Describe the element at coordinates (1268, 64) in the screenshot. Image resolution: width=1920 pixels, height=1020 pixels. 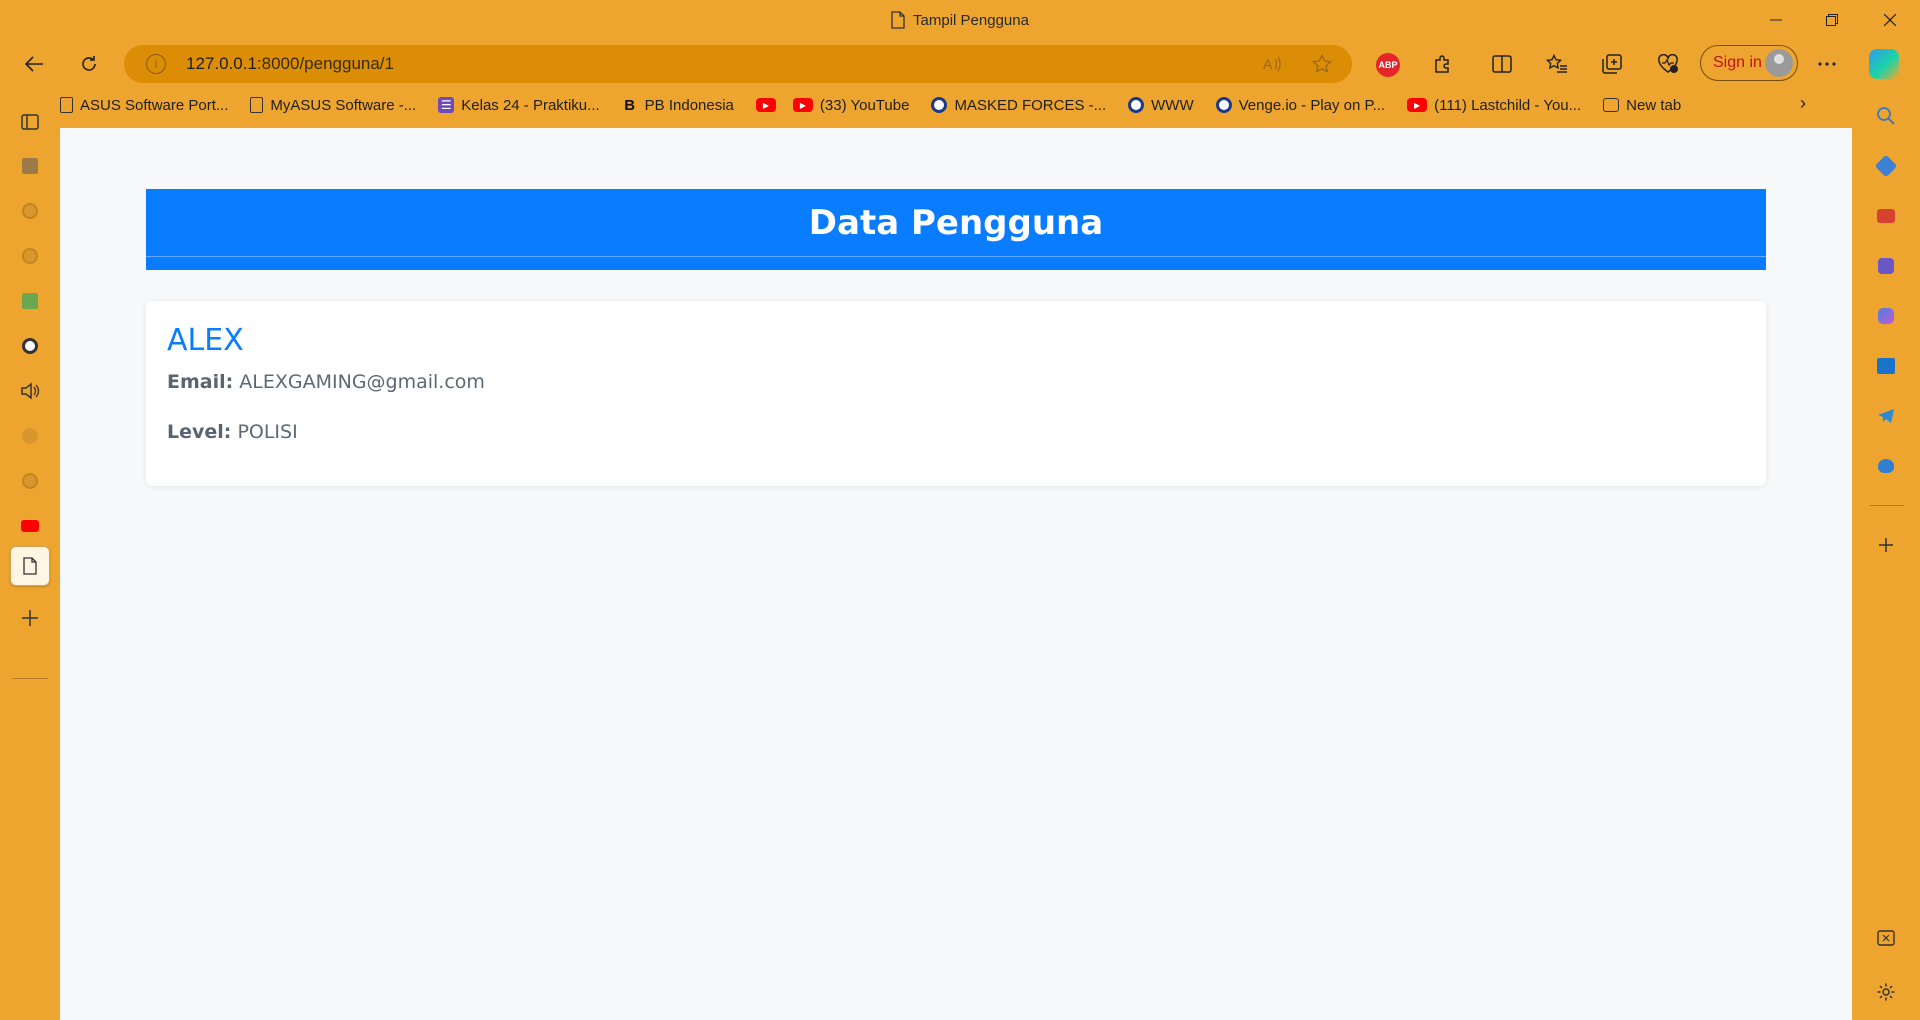
I see `svg-text: A` at that location.